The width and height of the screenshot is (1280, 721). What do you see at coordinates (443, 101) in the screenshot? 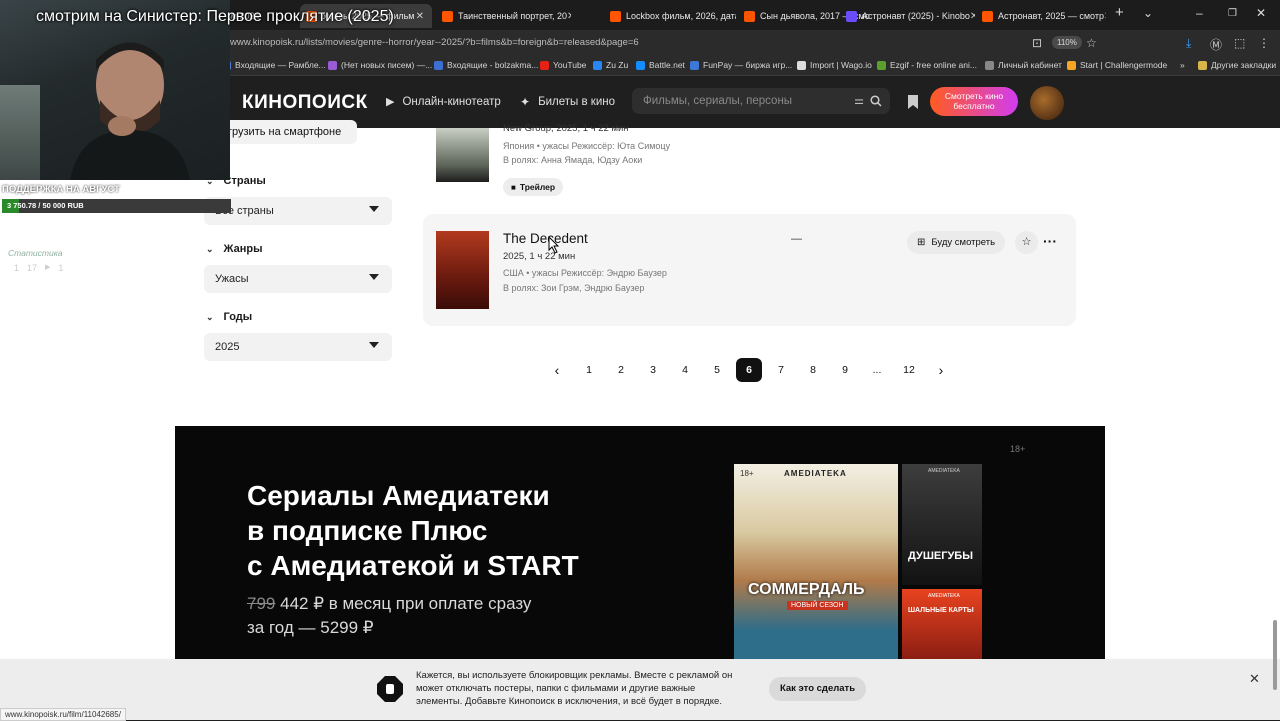
I see `nav-online-cinema: ▶Онлайн-кинотеатр` at bounding box center [443, 101].